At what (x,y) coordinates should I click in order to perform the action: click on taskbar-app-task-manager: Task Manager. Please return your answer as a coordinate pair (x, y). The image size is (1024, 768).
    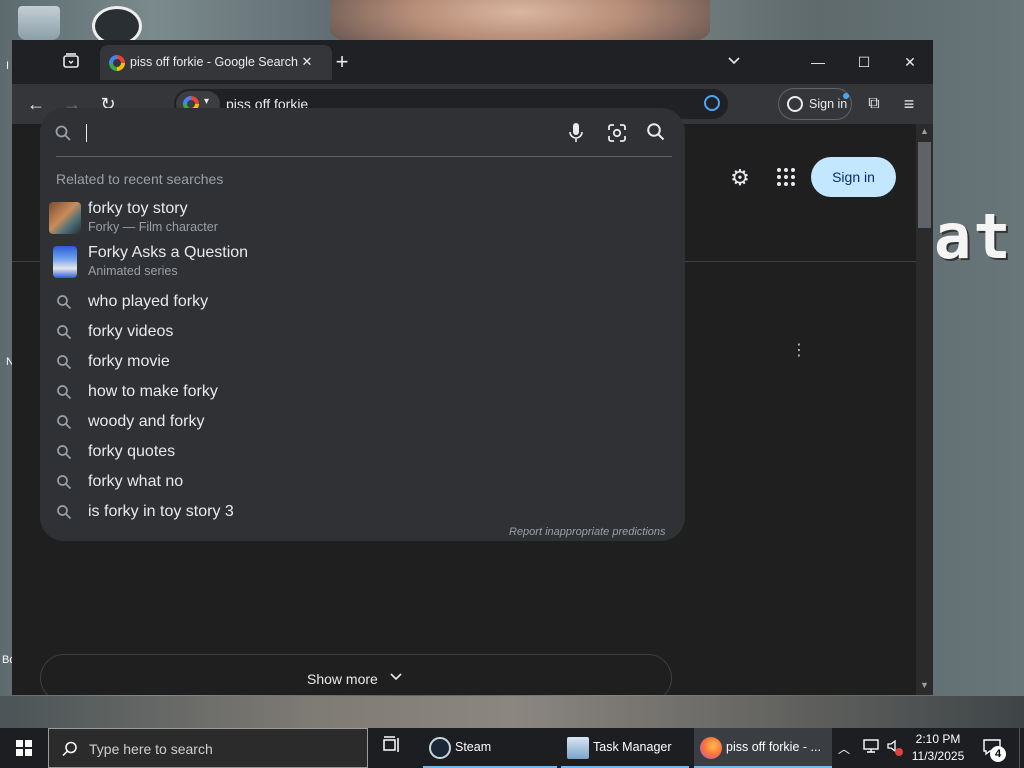
    Looking at the image, I should click on (625, 748).